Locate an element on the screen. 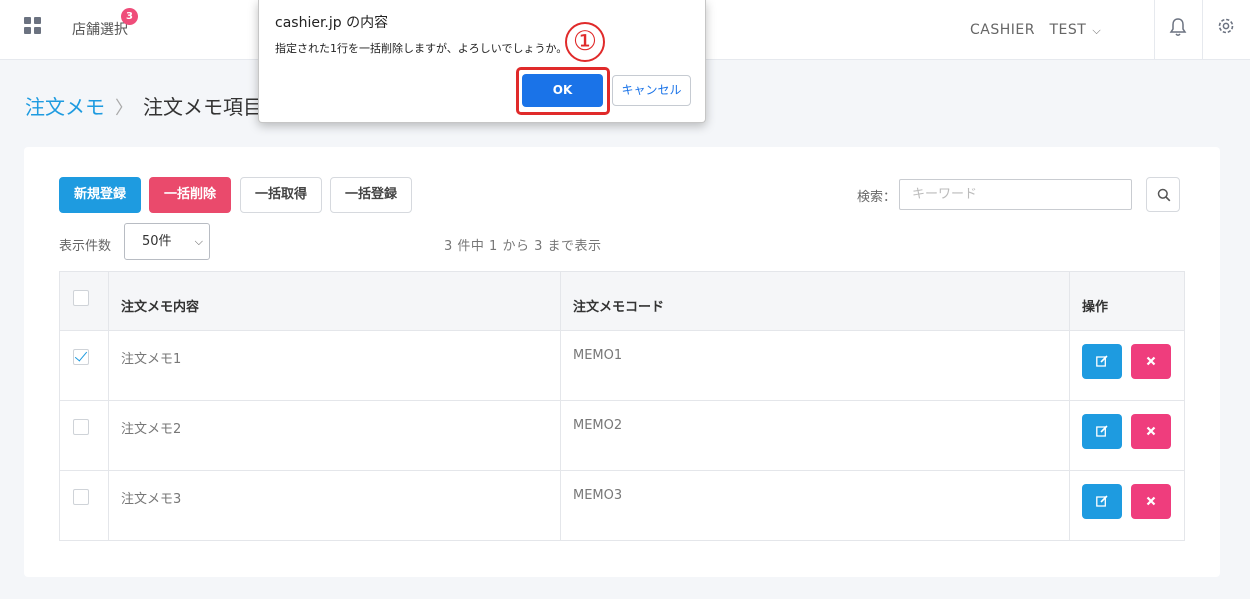 Image resolution: width=1250 pixels, height=599 pixels. user-name: CASHIER TEST is located at coordinates (1028, 30).